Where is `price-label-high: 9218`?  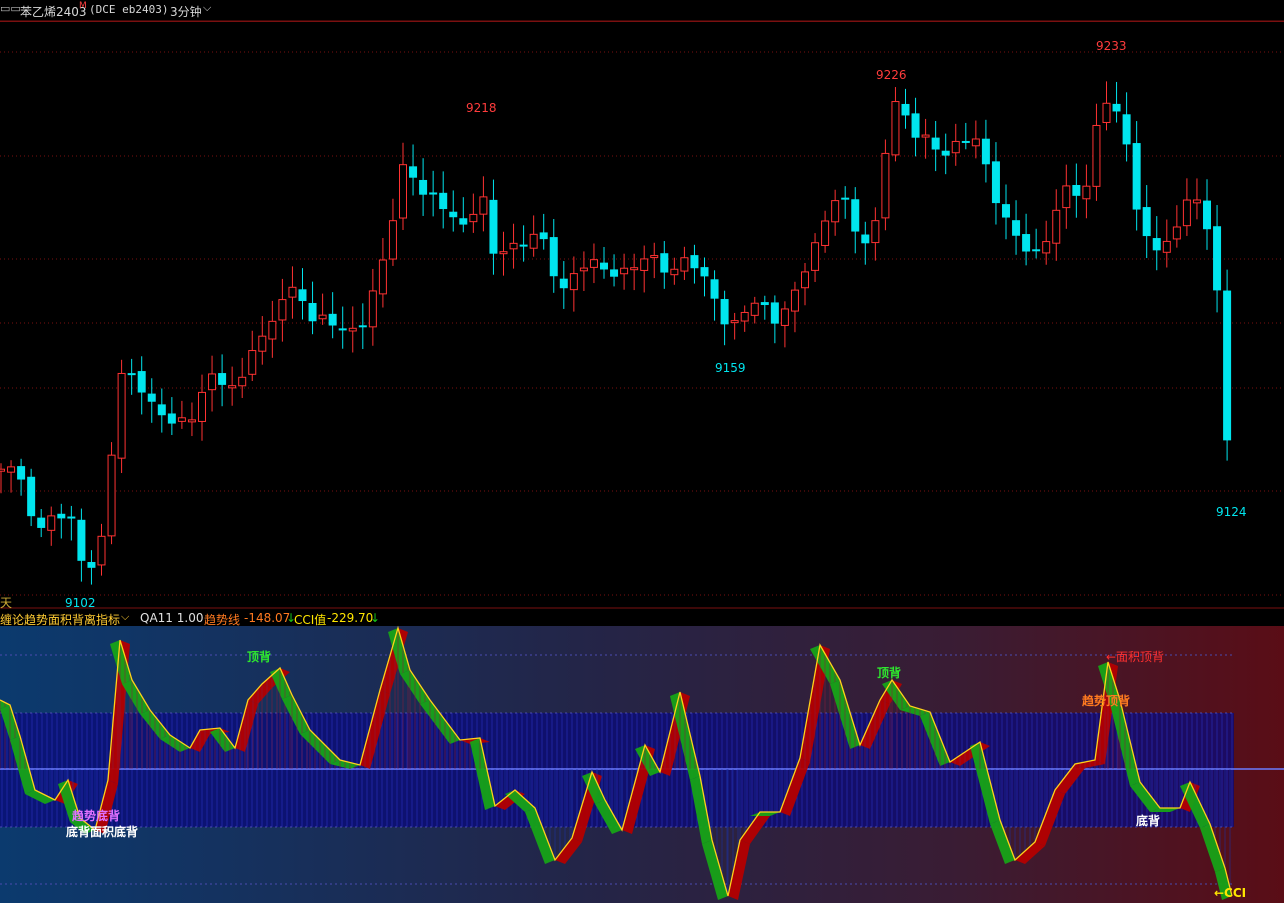 price-label-high: 9218 is located at coordinates (481, 108).